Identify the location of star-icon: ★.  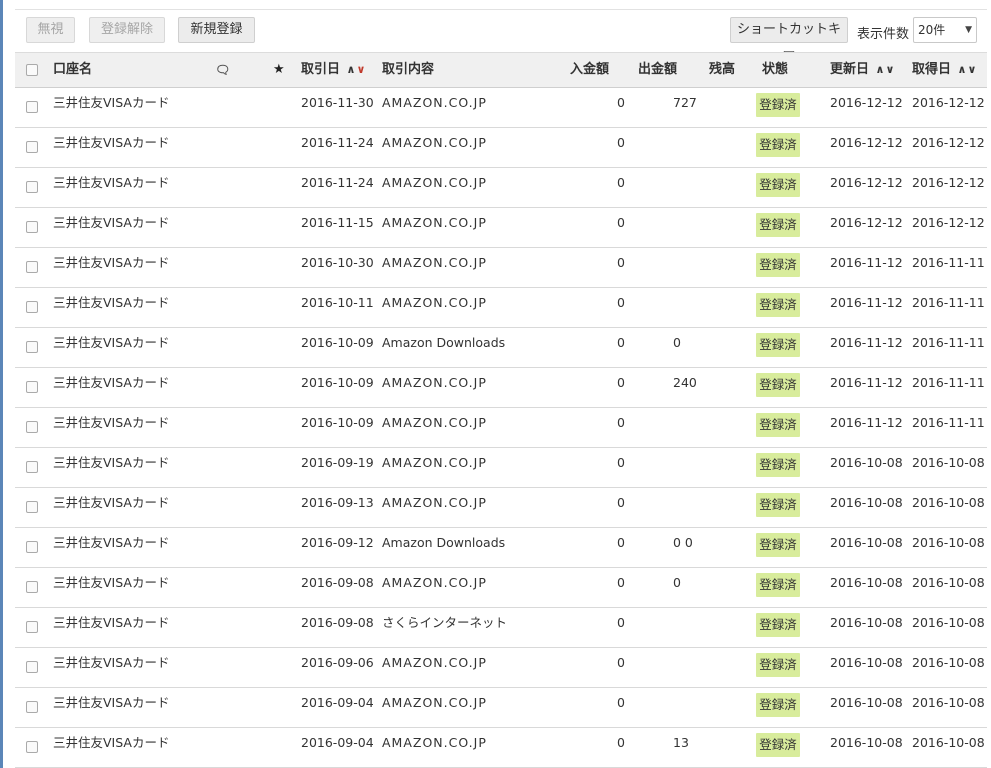
(279, 70).